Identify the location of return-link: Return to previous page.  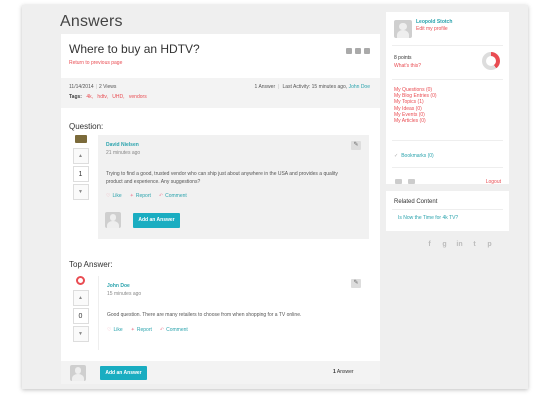
(95, 63).